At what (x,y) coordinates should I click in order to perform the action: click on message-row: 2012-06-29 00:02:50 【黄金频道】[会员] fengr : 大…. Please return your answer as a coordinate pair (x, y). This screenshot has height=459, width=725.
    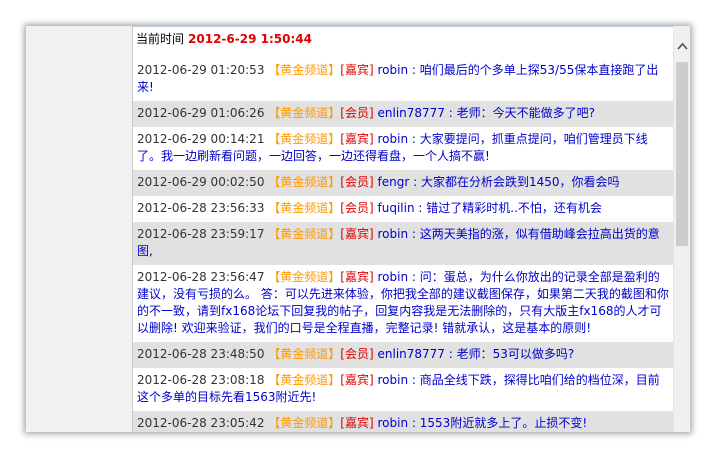
    Looking at the image, I should click on (403, 183).